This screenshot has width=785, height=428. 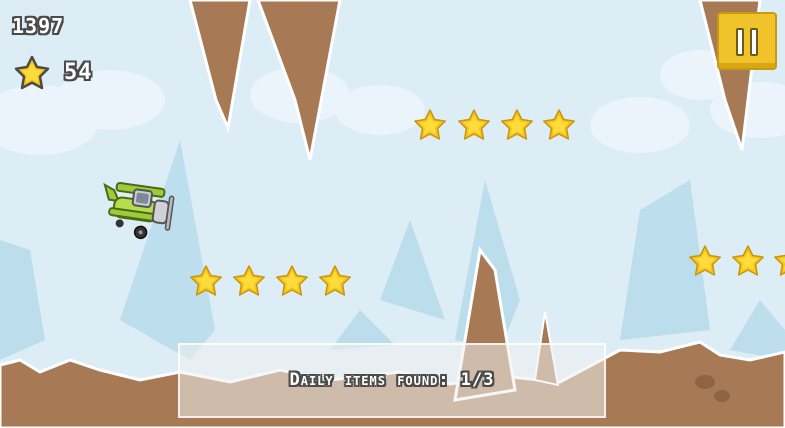 I want to click on score-counter: 1397, so click(x=38, y=26).